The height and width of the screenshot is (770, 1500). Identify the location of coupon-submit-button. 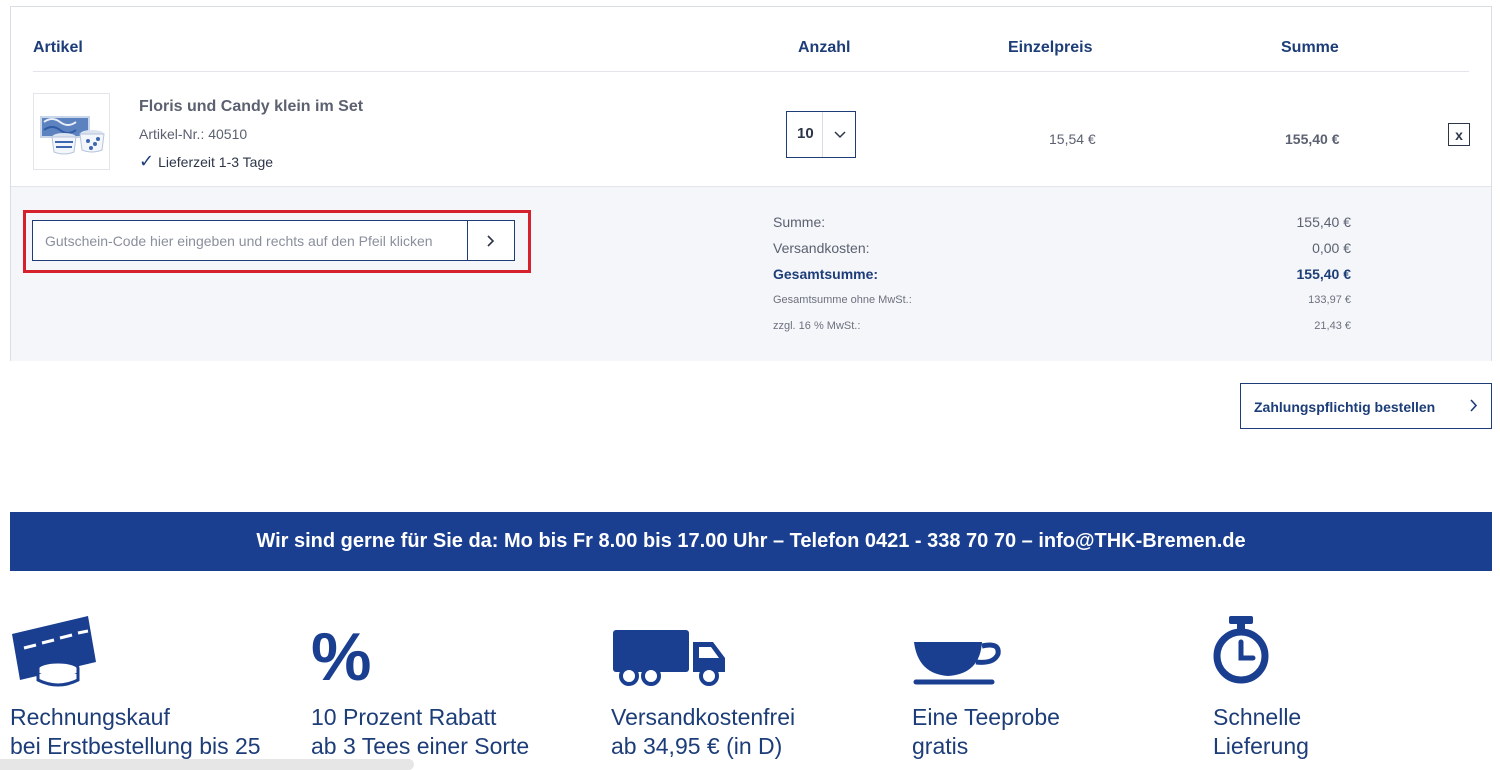
(490, 240).